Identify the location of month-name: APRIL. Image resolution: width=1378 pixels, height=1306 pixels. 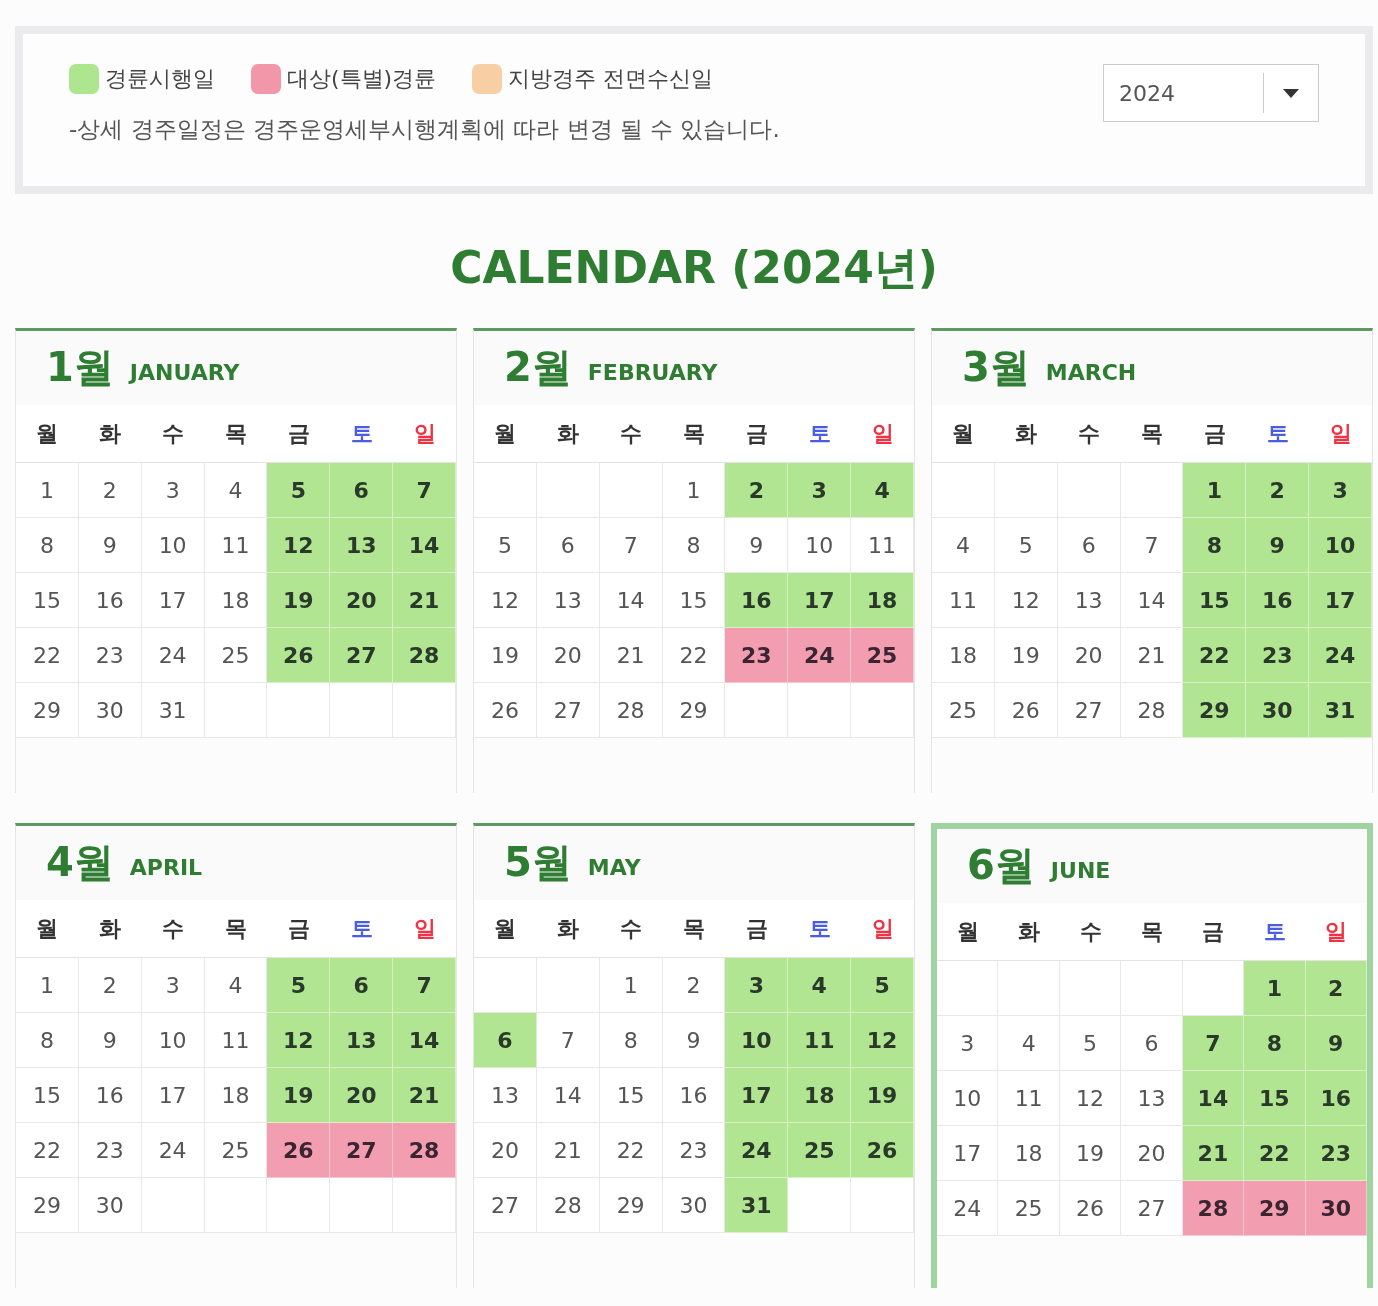
(166, 868).